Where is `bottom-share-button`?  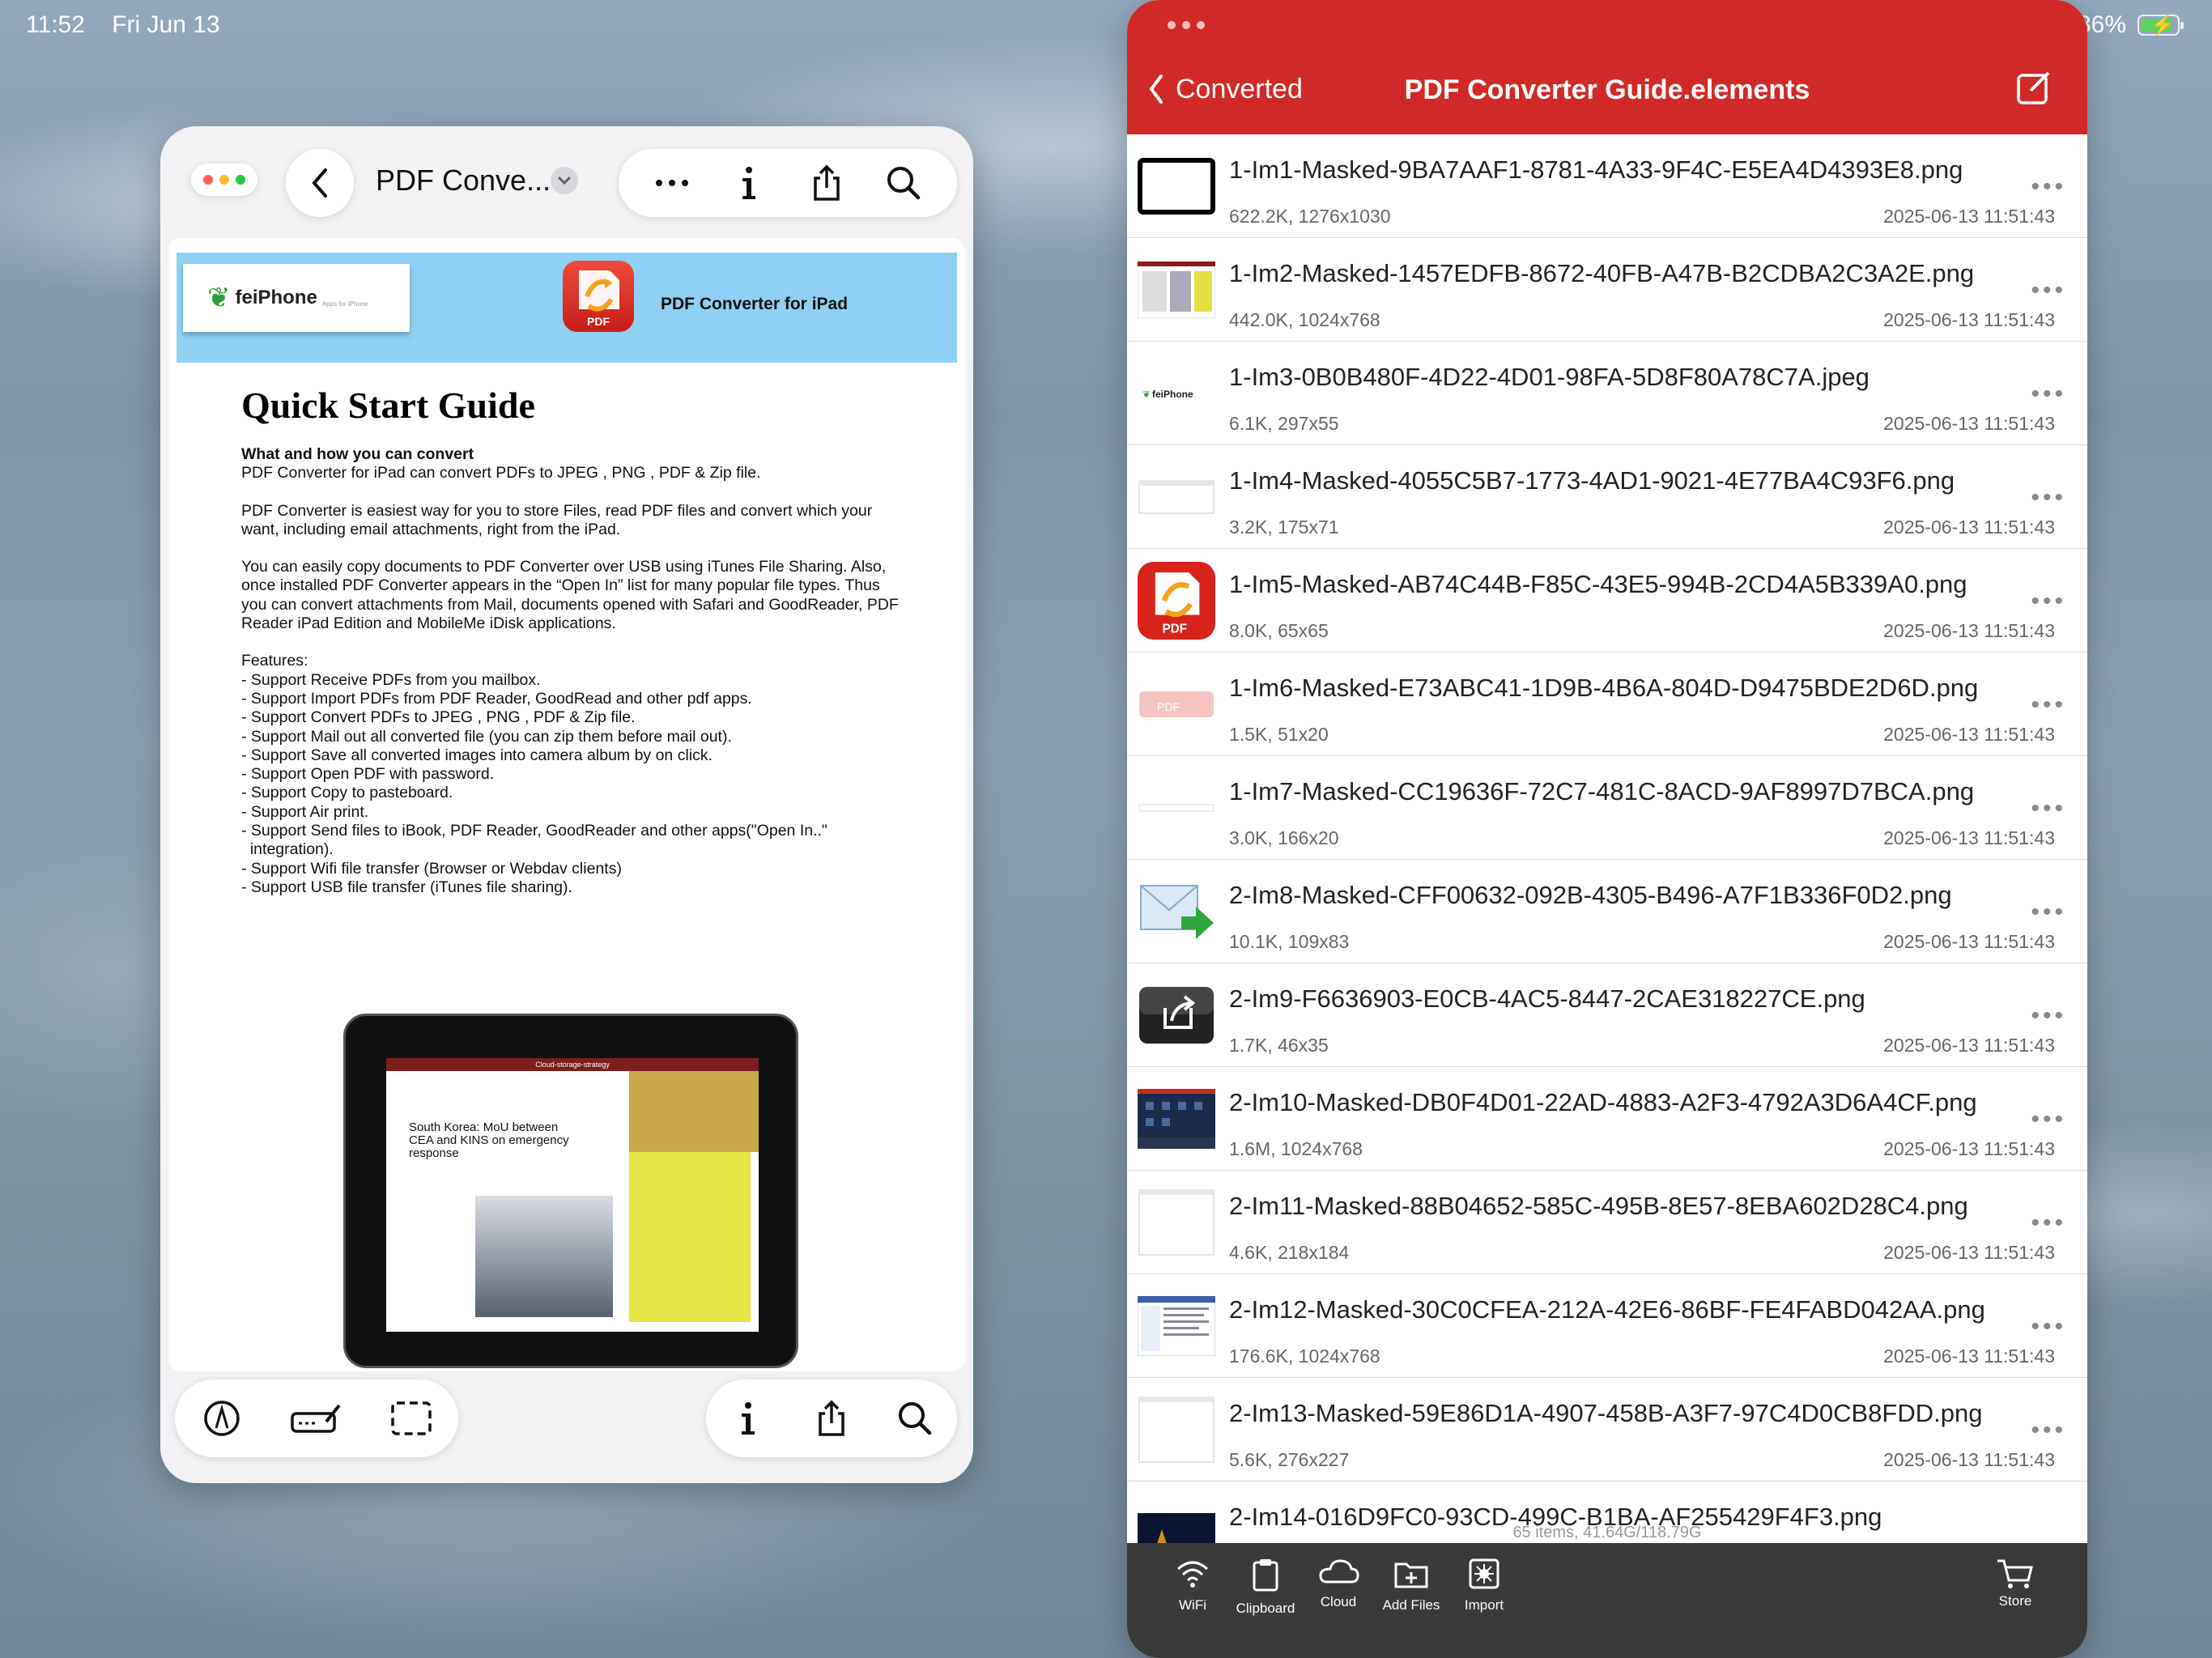 bottom-share-button is located at coordinates (832, 1418).